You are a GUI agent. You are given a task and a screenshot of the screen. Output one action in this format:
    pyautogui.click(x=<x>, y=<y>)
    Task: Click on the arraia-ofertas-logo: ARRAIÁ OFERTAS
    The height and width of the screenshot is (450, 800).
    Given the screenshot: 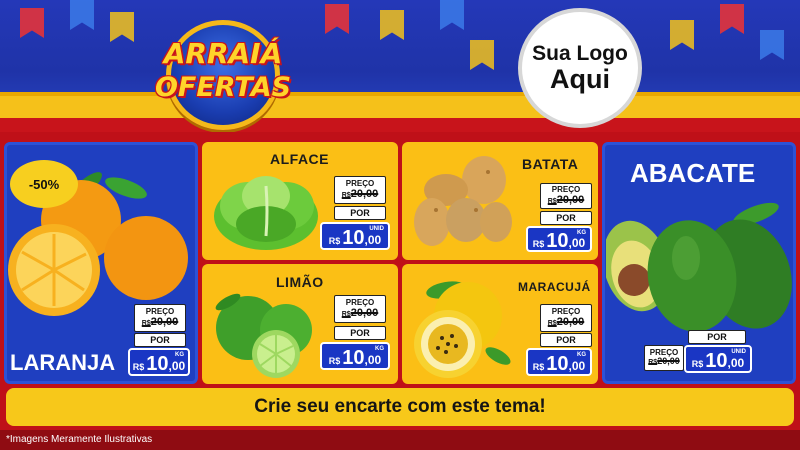 What is the action you would take?
    pyautogui.click(x=223, y=72)
    